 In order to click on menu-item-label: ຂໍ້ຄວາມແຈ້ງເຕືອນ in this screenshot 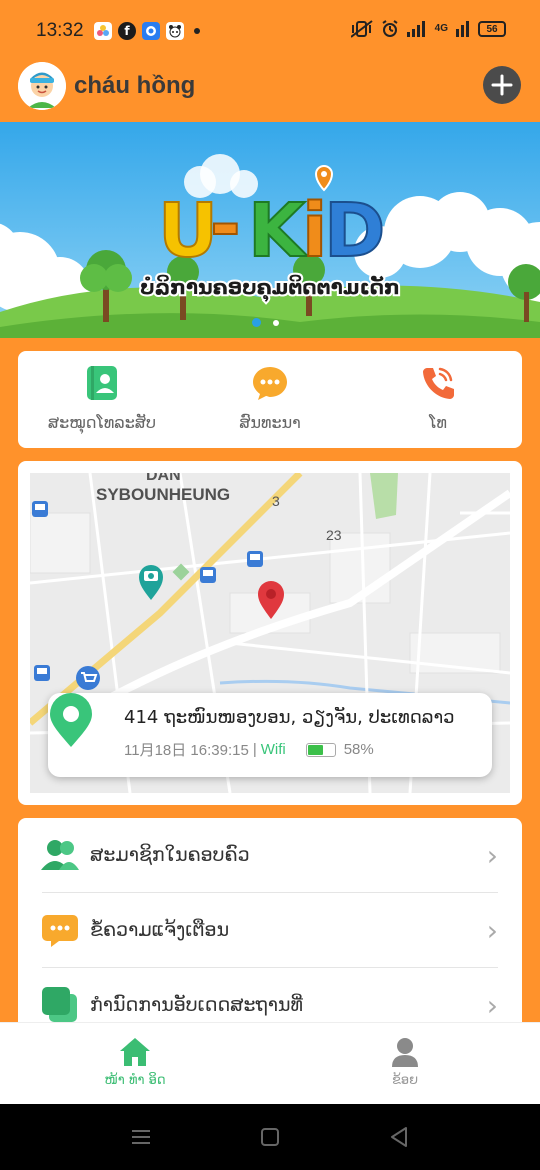, I will do `click(160, 930)`.